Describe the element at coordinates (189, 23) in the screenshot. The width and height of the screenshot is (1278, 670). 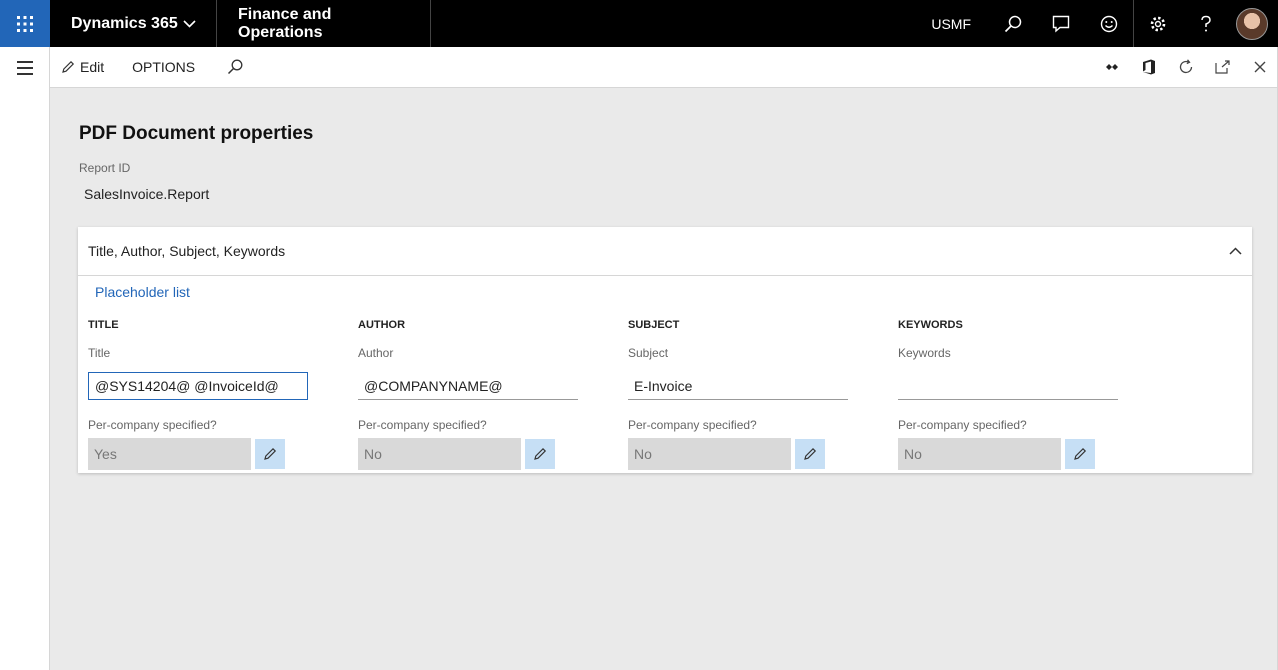
I see `chevron-down-icon` at that location.